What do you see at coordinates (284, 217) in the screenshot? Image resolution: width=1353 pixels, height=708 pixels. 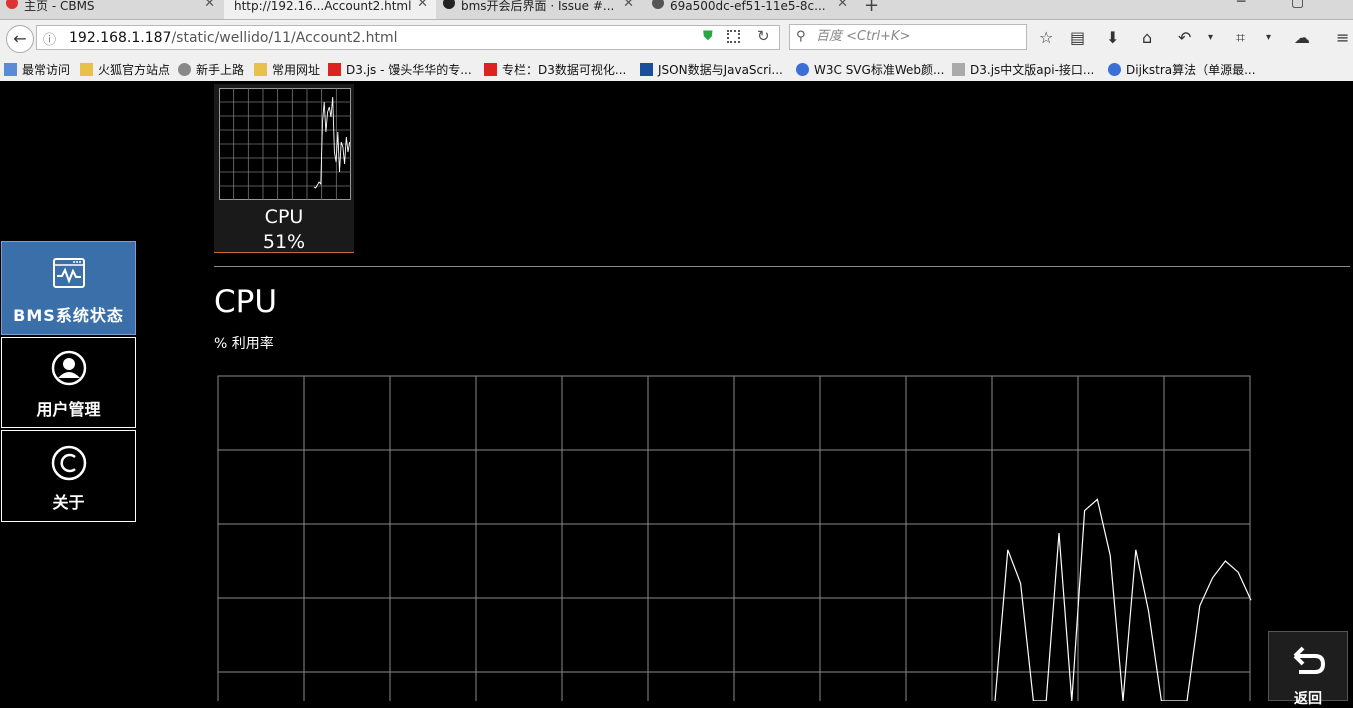 I see `cpu-mini-label: CPU` at bounding box center [284, 217].